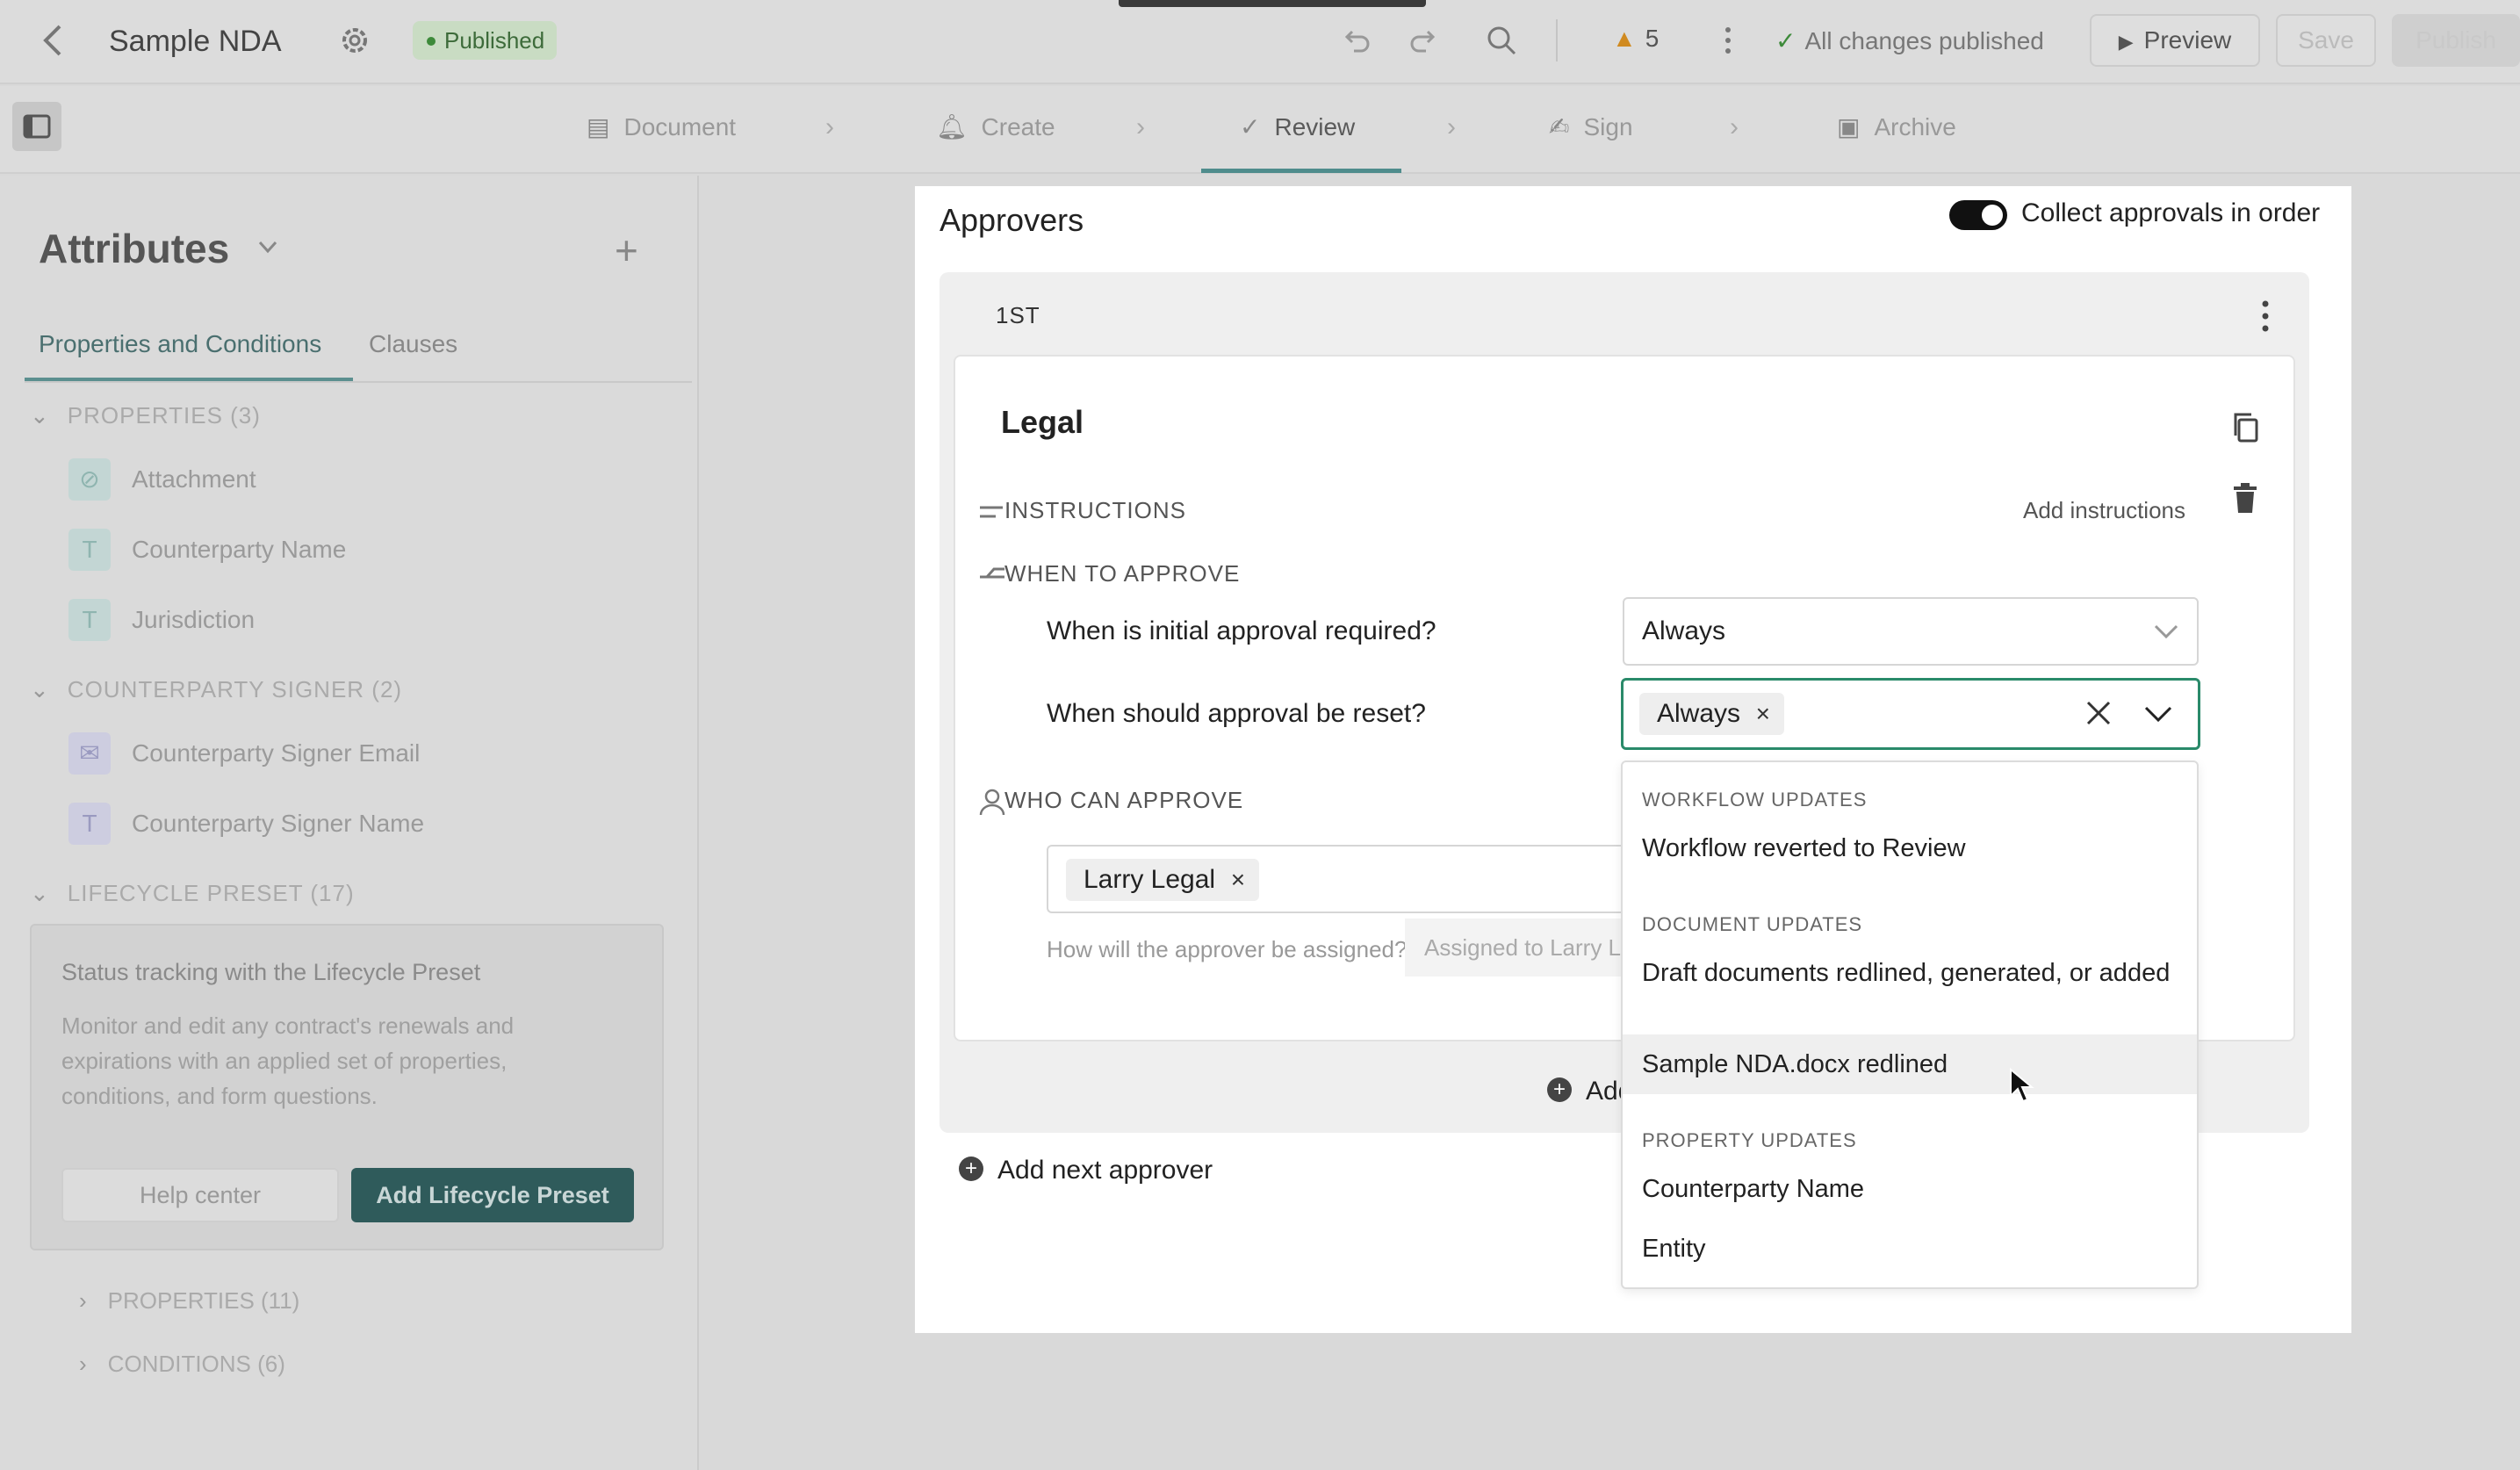  What do you see at coordinates (161, 620) in the screenshot?
I see `list-item-jurisdiction: T Jurisdiction` at bounding box center [161, 620].